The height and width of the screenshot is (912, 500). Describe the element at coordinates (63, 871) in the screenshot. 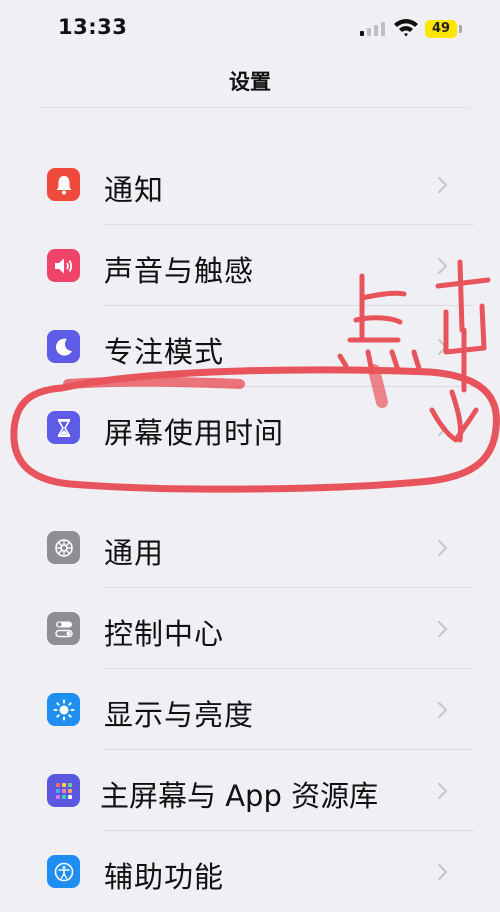

I see `accessibility-icon` at that location.